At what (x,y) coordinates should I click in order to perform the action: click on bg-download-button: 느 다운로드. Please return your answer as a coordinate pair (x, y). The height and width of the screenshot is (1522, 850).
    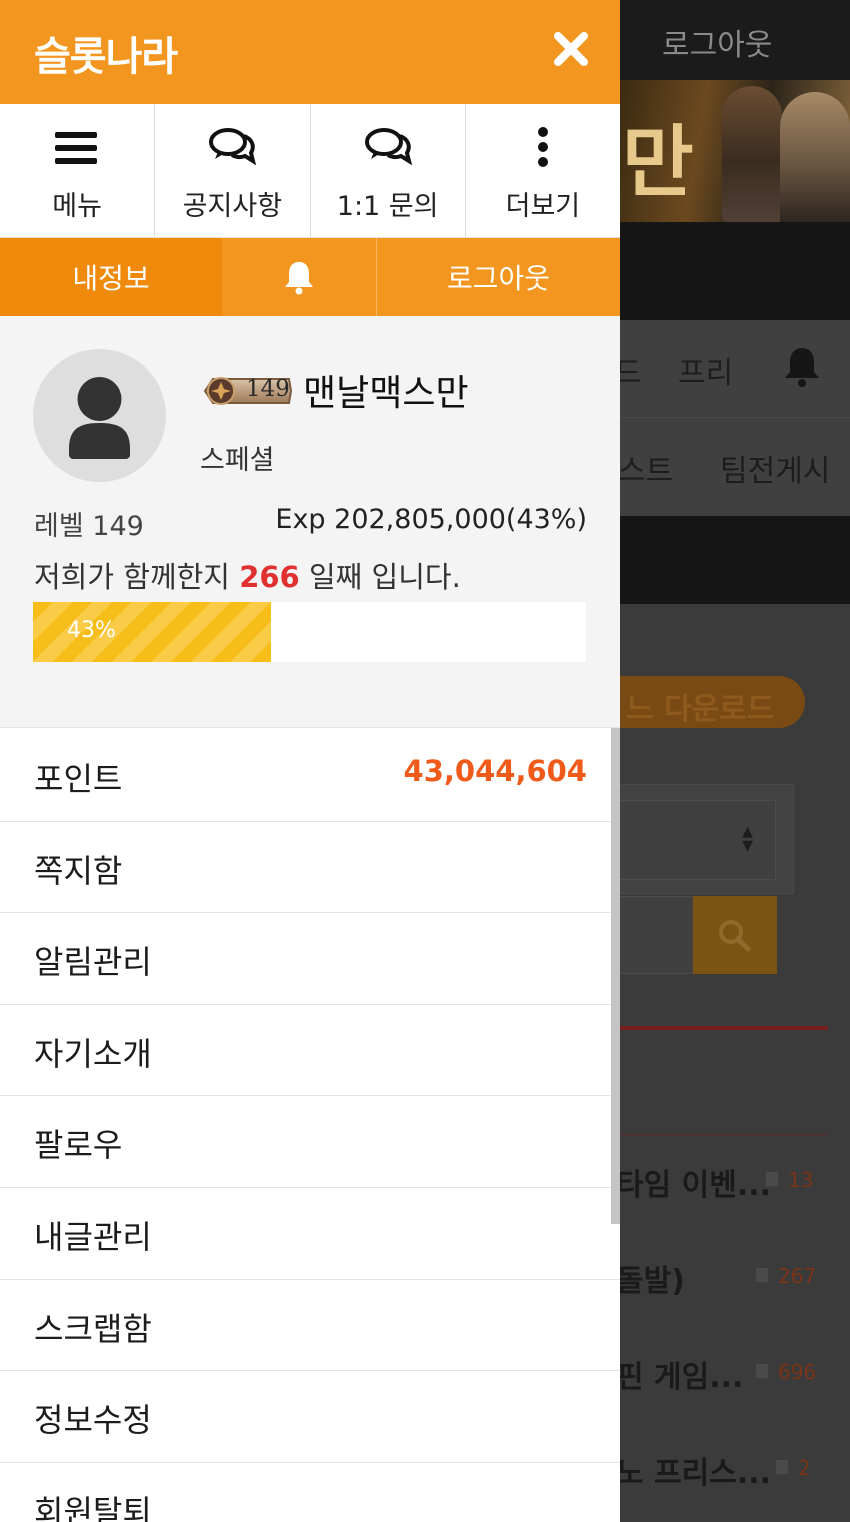
    Looking at the image, I should click on (712, 702).